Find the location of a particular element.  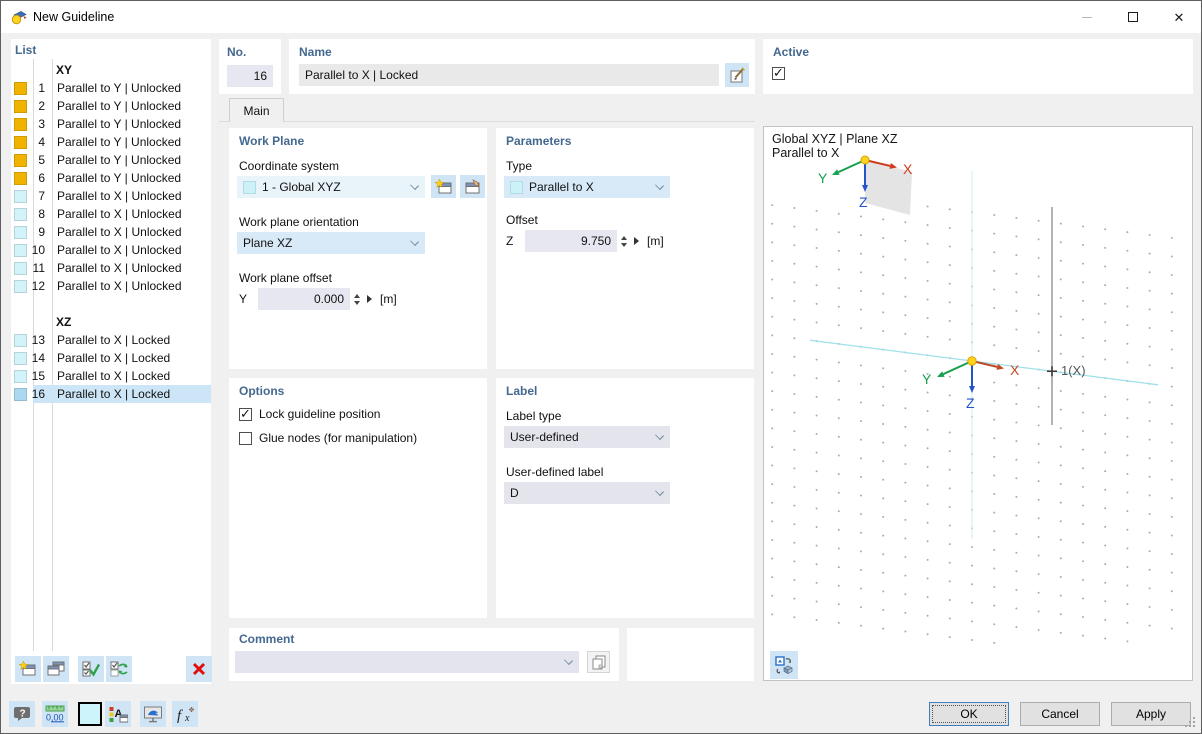

list-item-number: 6 is located at coordinates (41, 178).